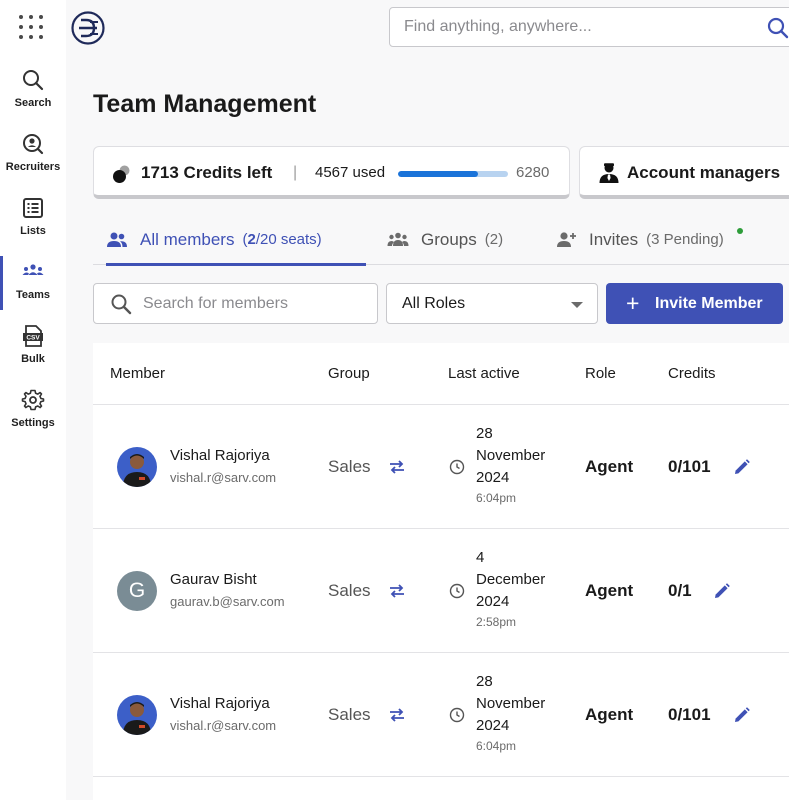  Describe the element at coordinates (492, 303) in the screenshot. I see `roles-dropdown: All Roles` at that location.